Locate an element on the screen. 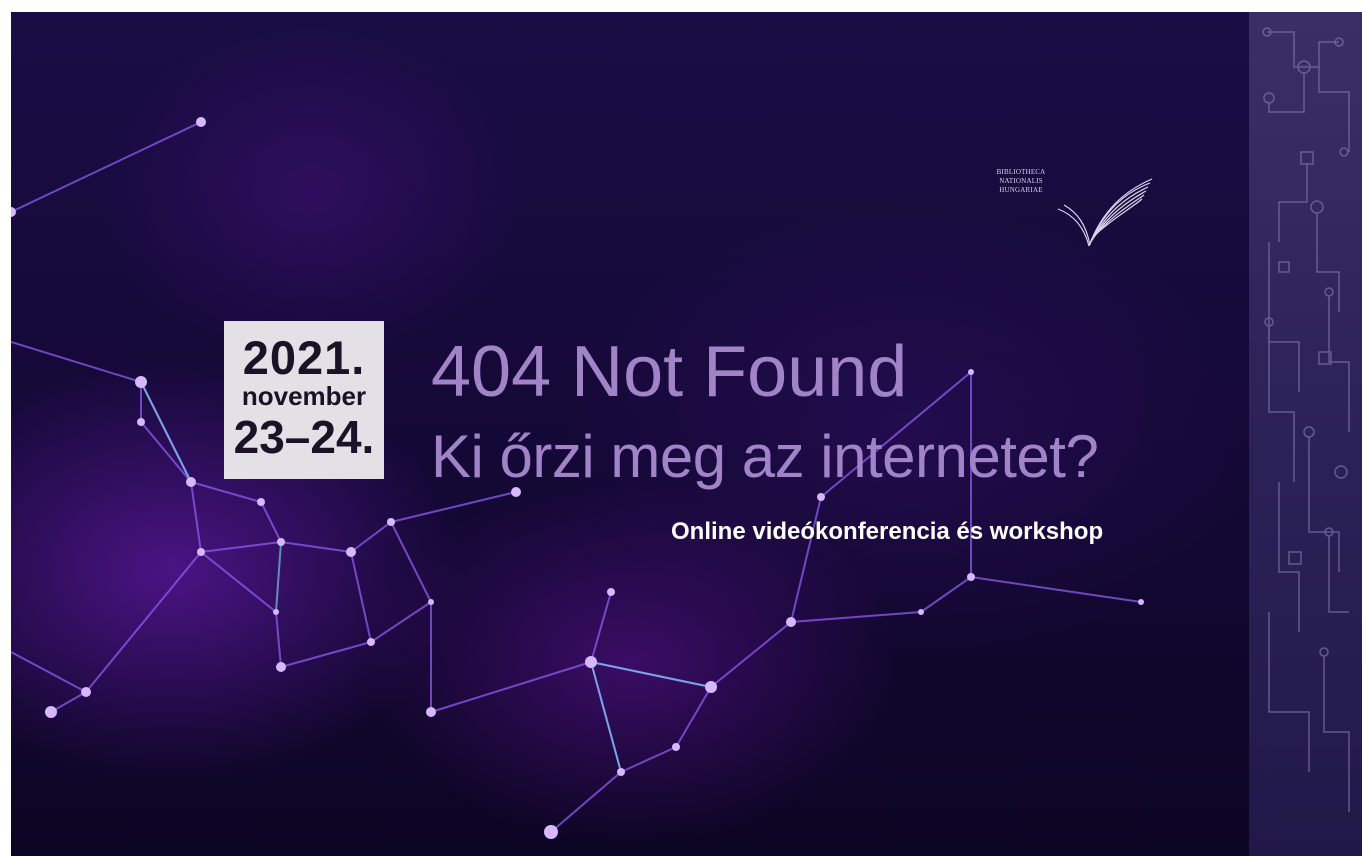 The height and width of the screenshot is (856, 1362). event-date-box: 2021. november 23–24. is located at coordinates (304, 400).